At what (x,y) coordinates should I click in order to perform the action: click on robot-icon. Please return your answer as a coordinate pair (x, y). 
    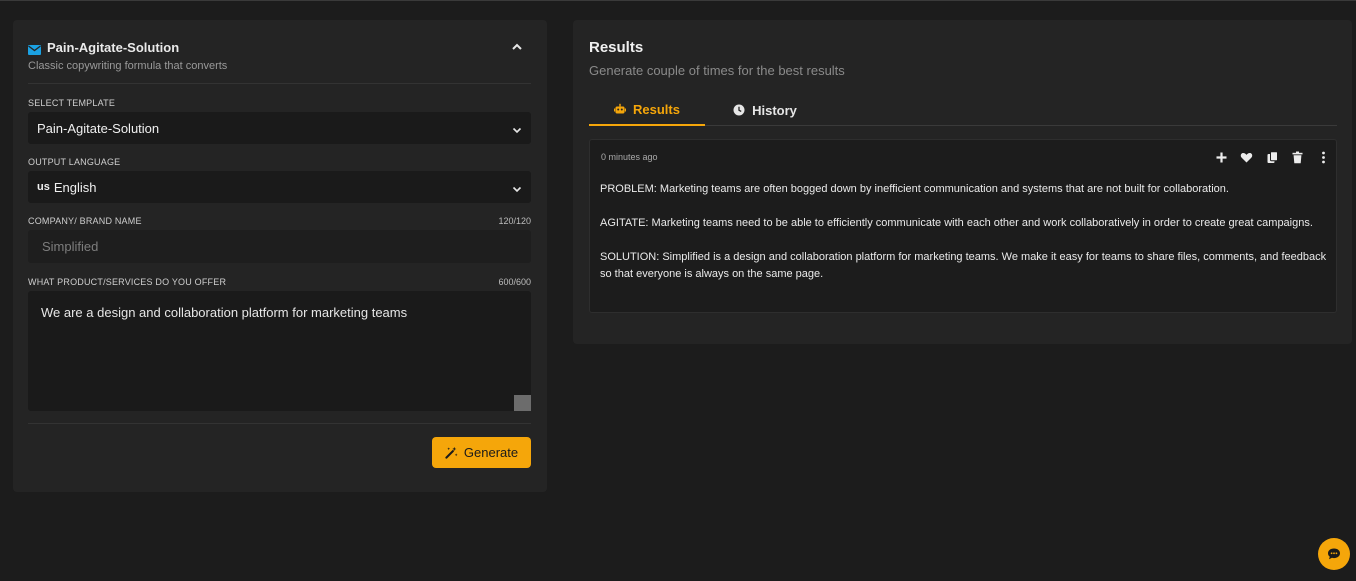
    Looking at the image, I should click on (620, 108).